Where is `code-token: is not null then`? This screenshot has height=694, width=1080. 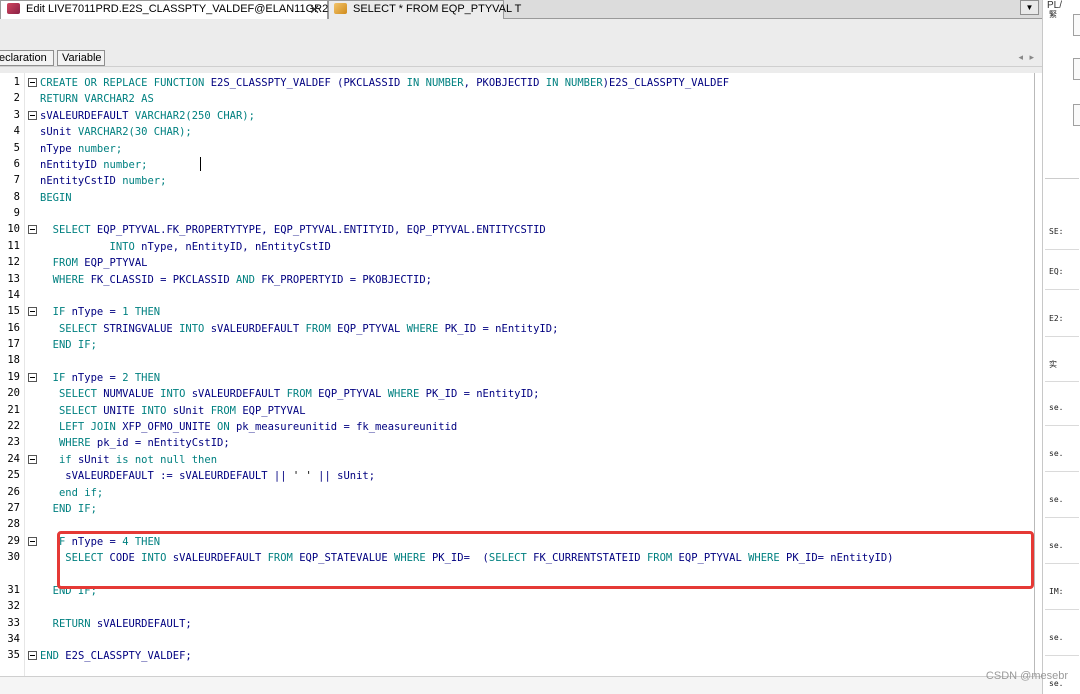 code-token: is not null then is located at coordinates (166, 459).